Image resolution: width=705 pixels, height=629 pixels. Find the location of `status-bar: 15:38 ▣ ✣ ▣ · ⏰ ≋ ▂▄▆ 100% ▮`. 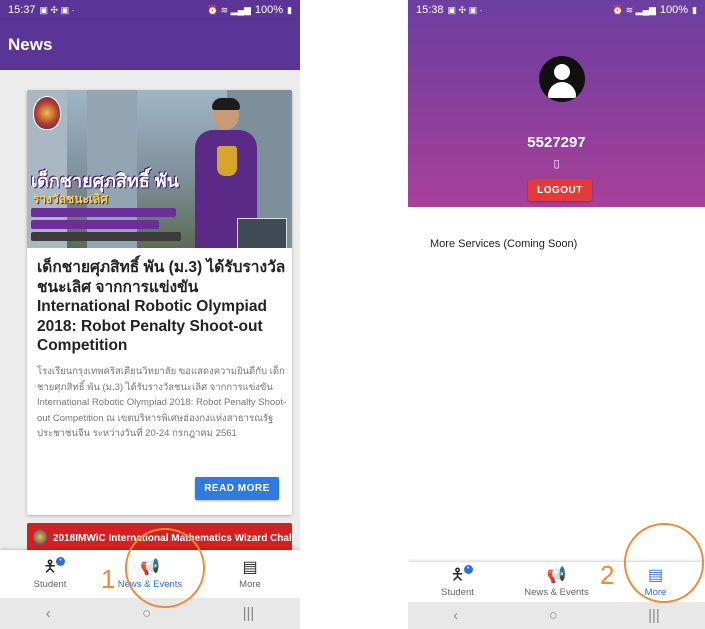

status-bar: 15:38 ▣ ✣ ▣ · ⏰ ≋ ▂▄▆ 100% ▮ is located at coordinates (556, 10).